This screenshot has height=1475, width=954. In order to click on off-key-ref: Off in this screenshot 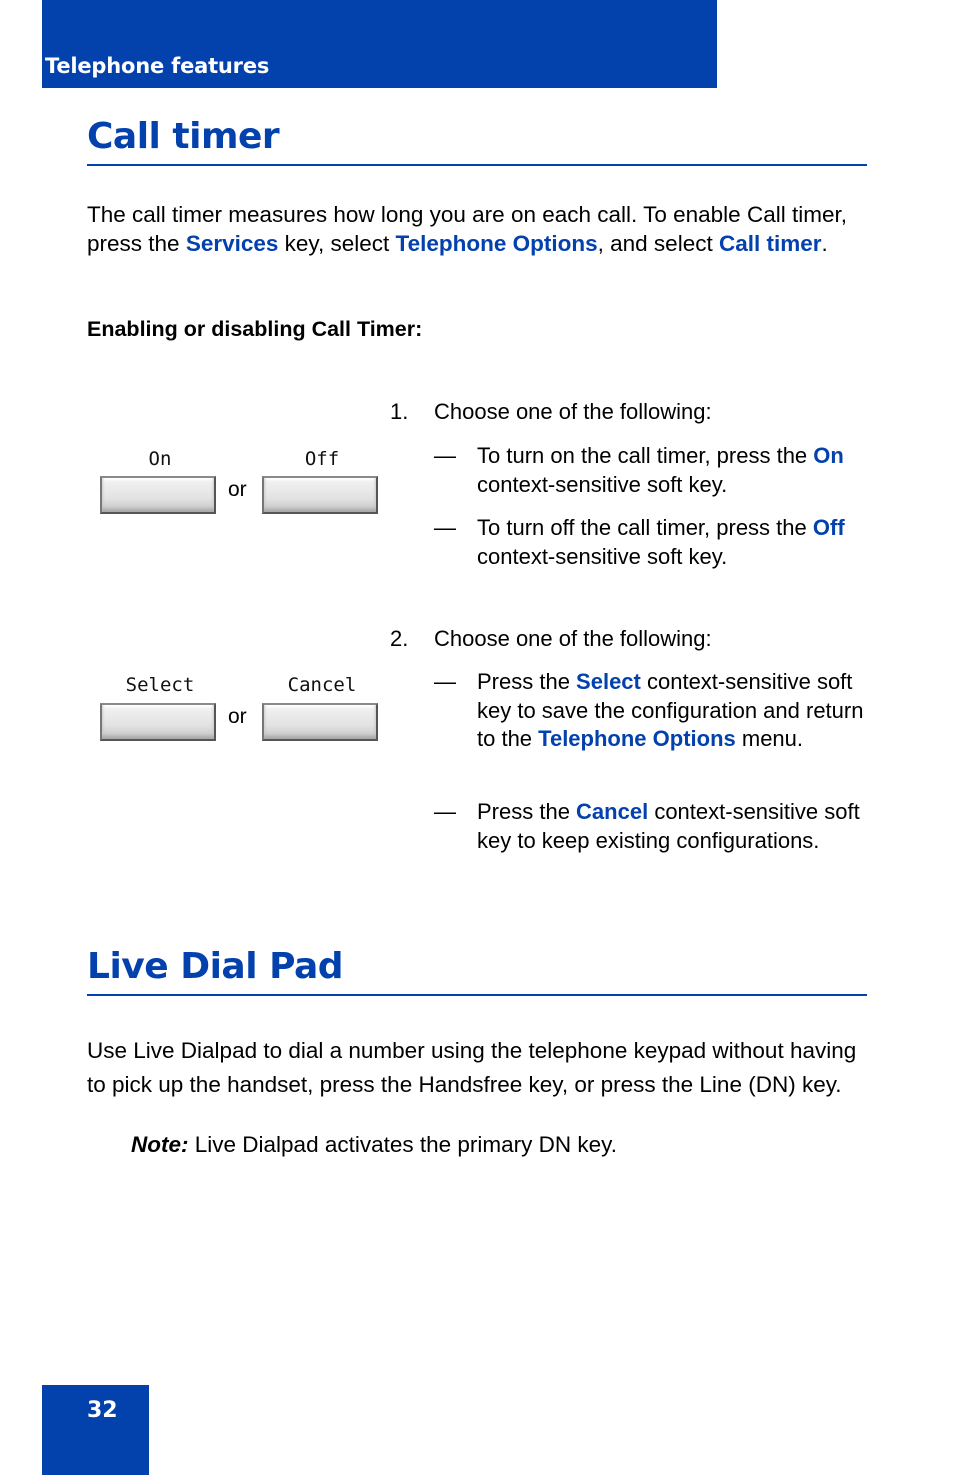, I will do `click(828, 527)`.